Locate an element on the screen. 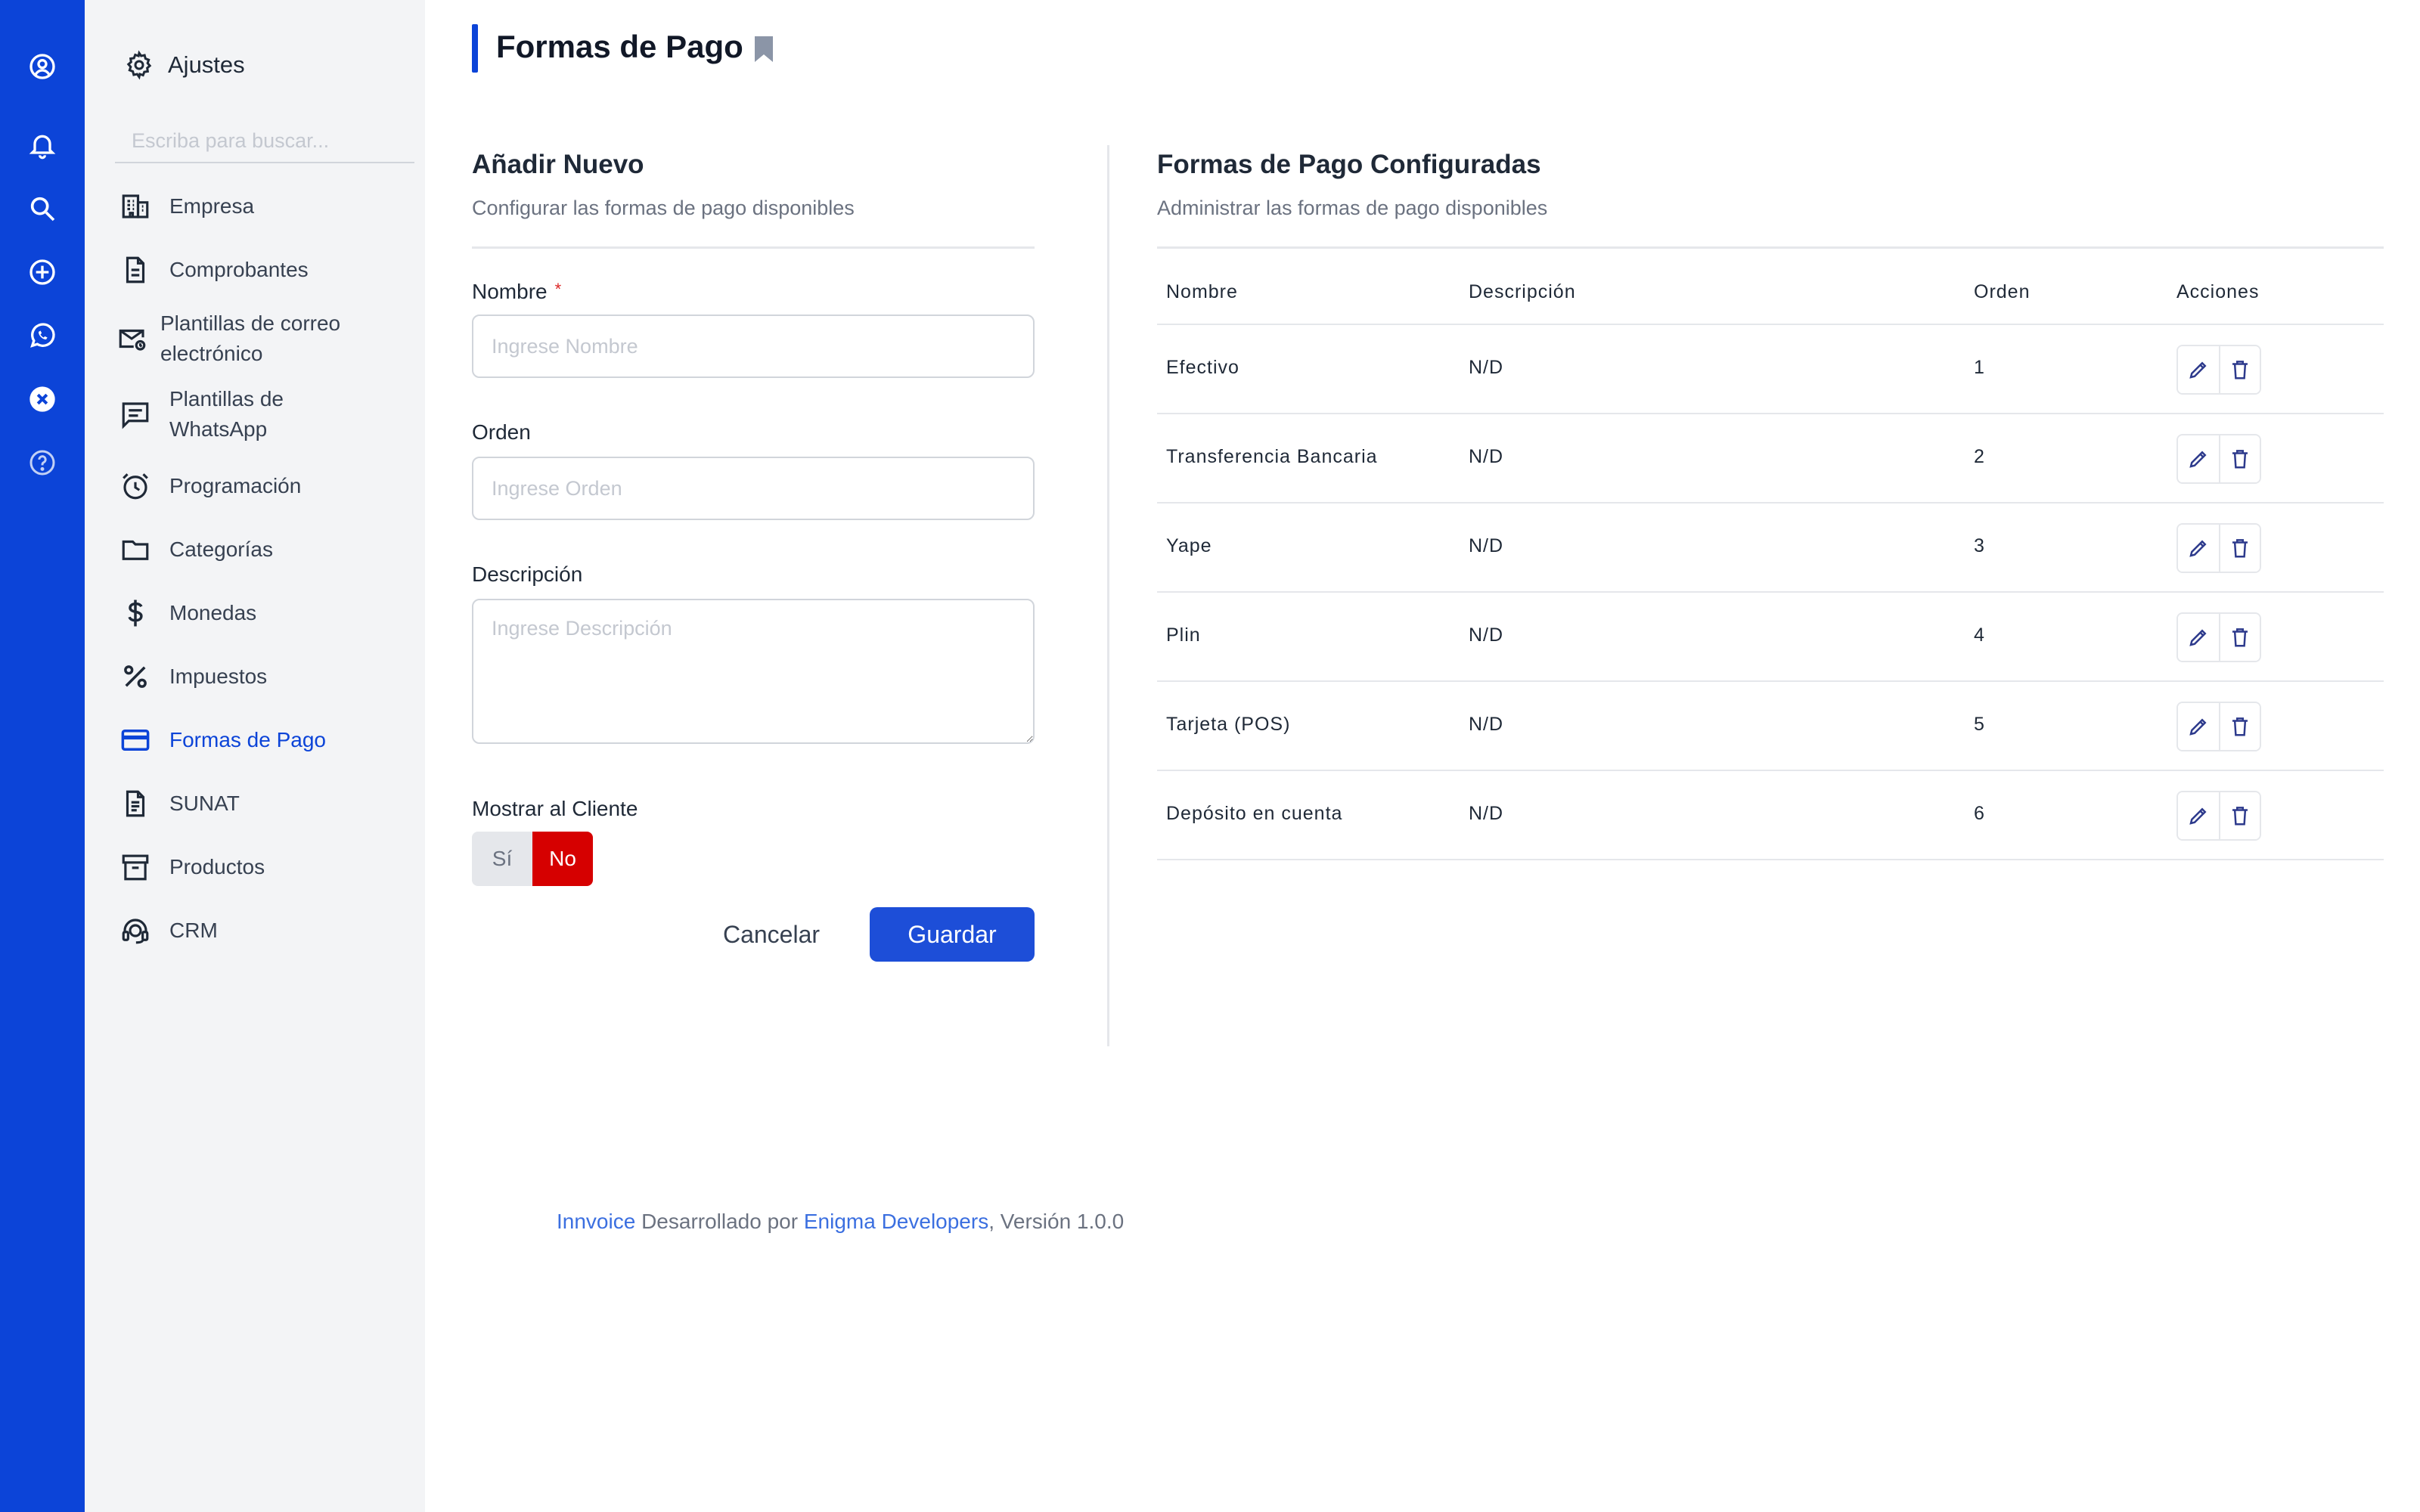  name-label: Nombre * is located at coordinates (517, 291).